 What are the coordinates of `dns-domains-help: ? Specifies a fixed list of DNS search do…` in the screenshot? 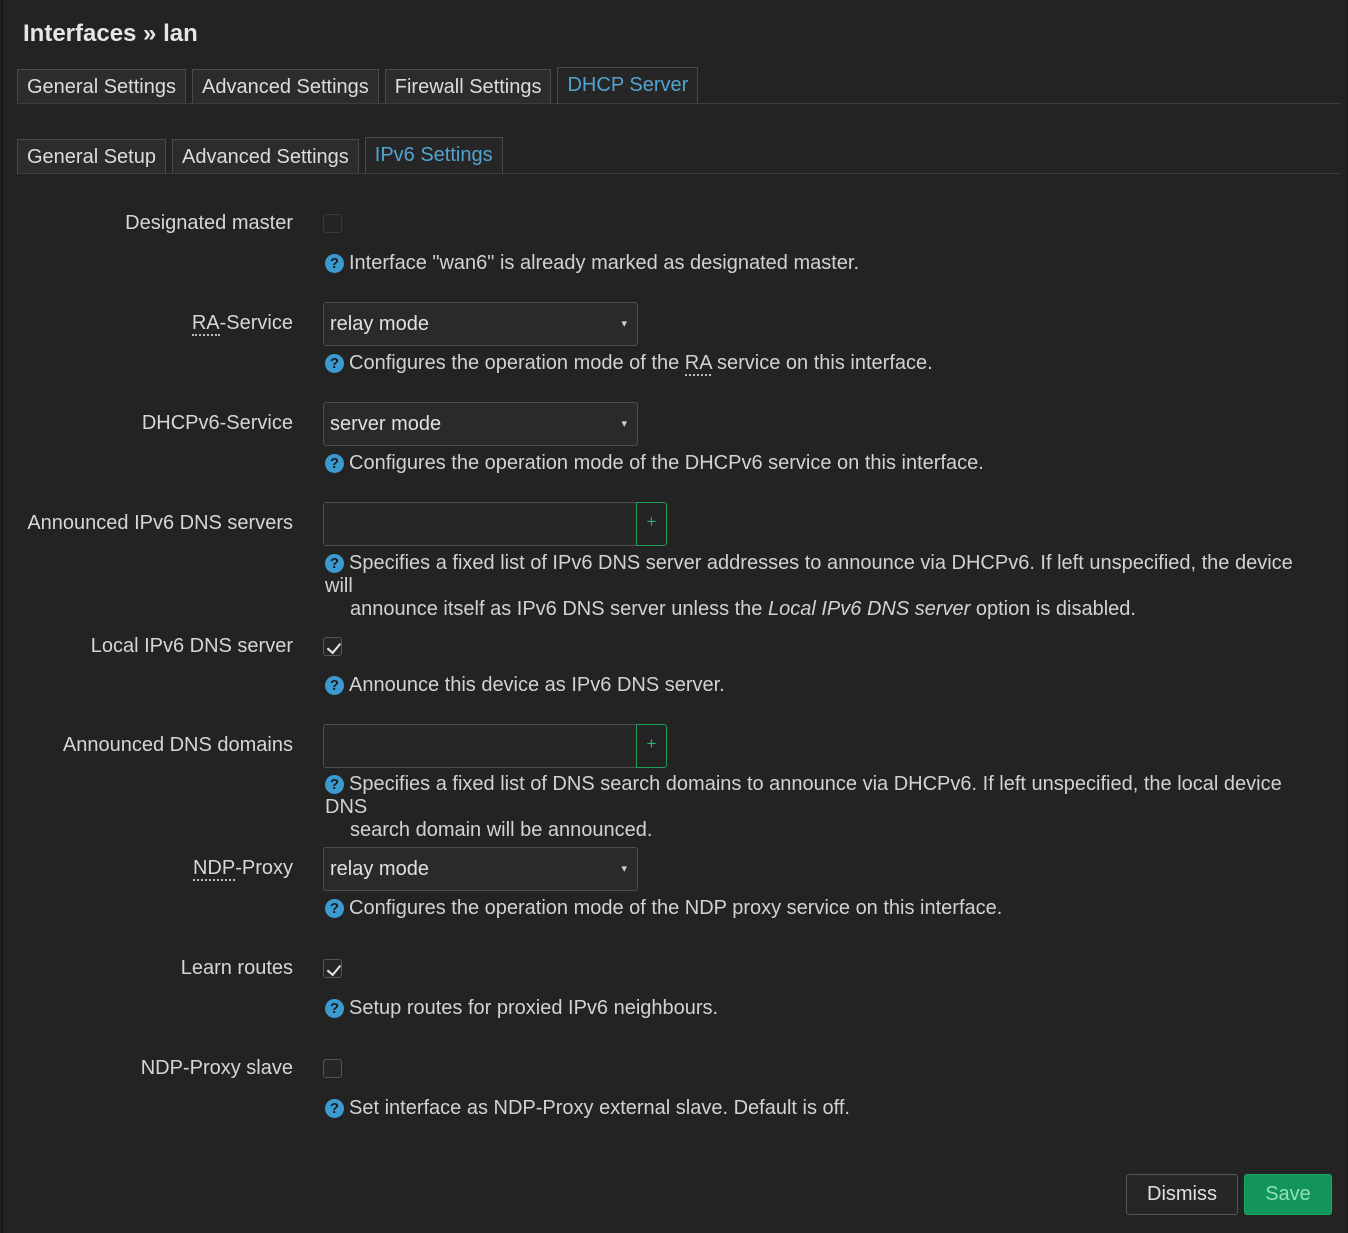 It's located at (803, 807).